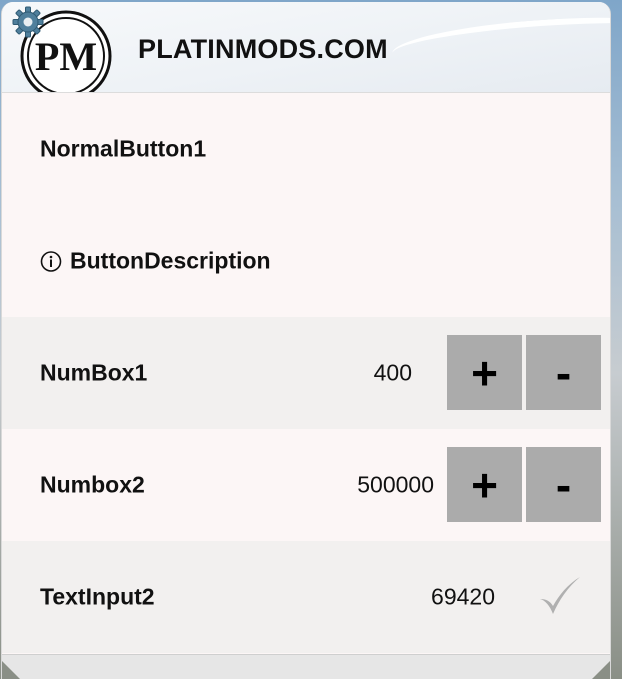 Image resolution: width=622 pixels, height=679 pixels. I want to click on info-icon, so click(51, 261).